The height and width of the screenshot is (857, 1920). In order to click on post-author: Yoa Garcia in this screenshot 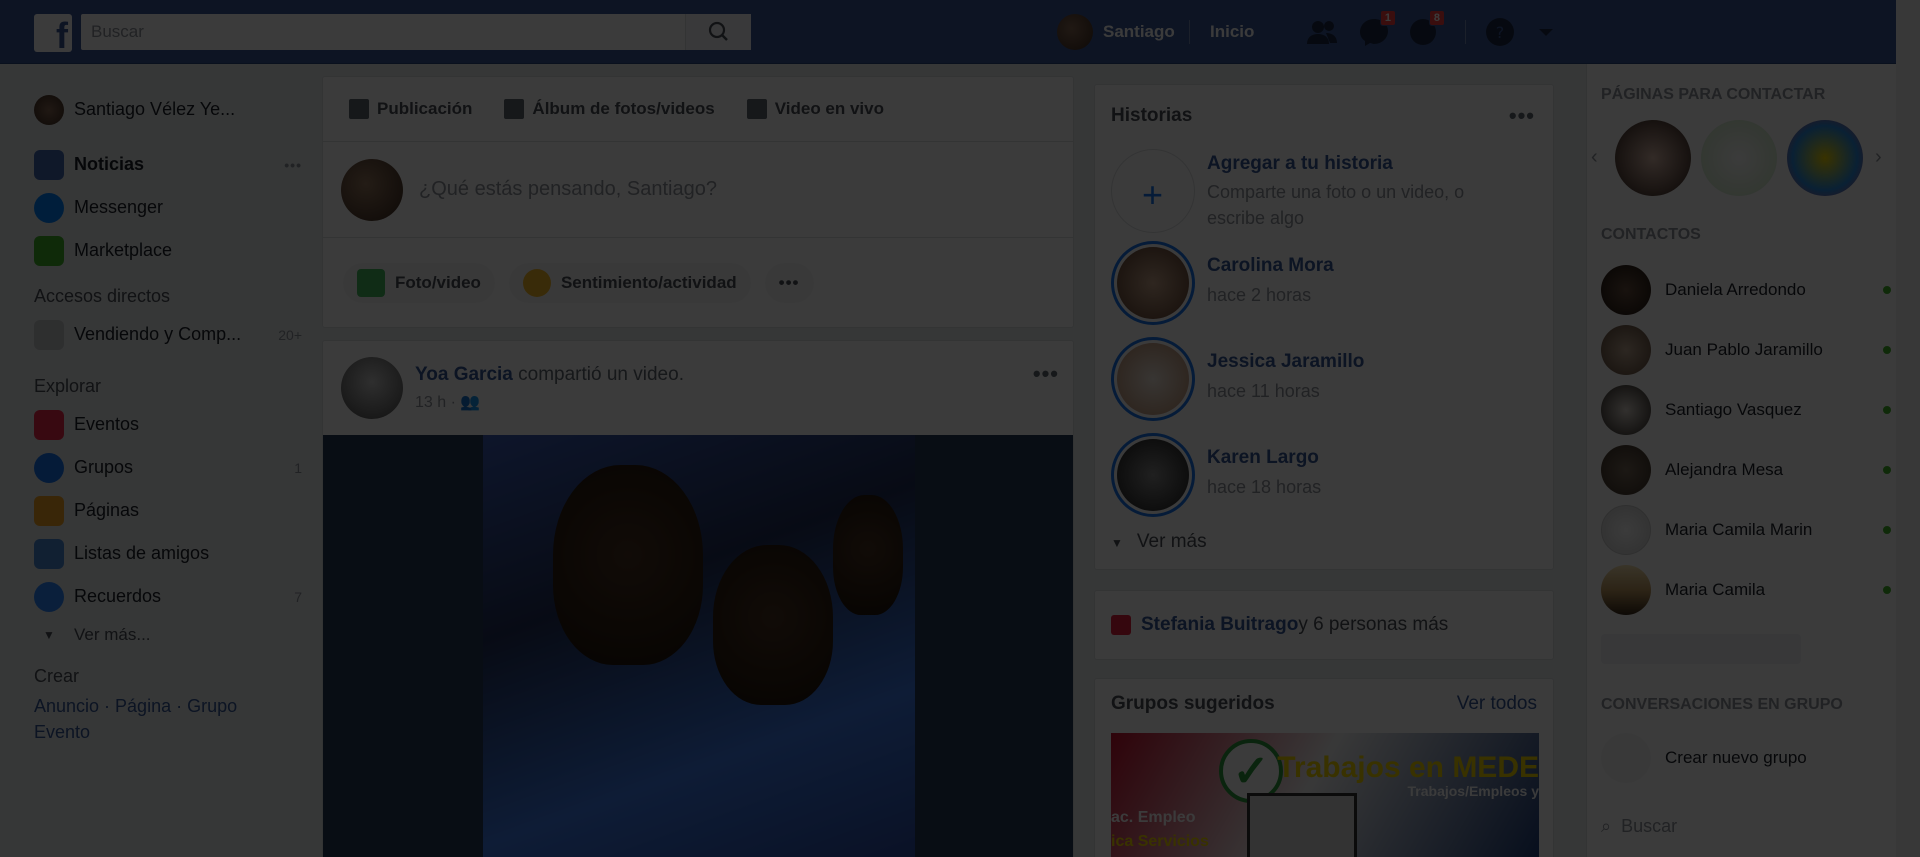, I will do `click(464, 374)`.